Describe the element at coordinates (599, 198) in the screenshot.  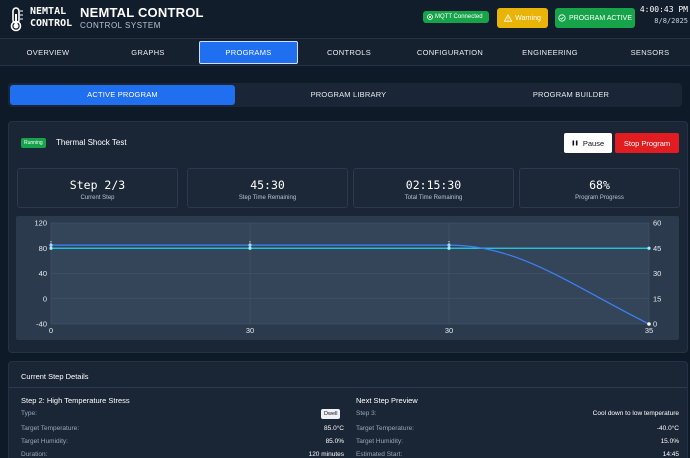
I see `stat-label: Program Progress` at that location.